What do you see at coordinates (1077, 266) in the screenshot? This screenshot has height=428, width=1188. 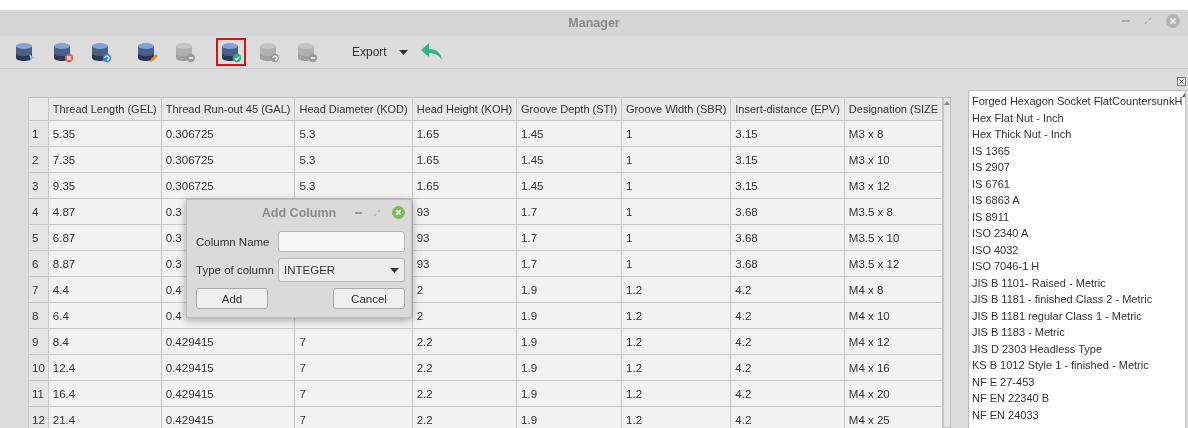 I see `list-item: ISO 7046-1 H` at bounding box center [1077, 266].